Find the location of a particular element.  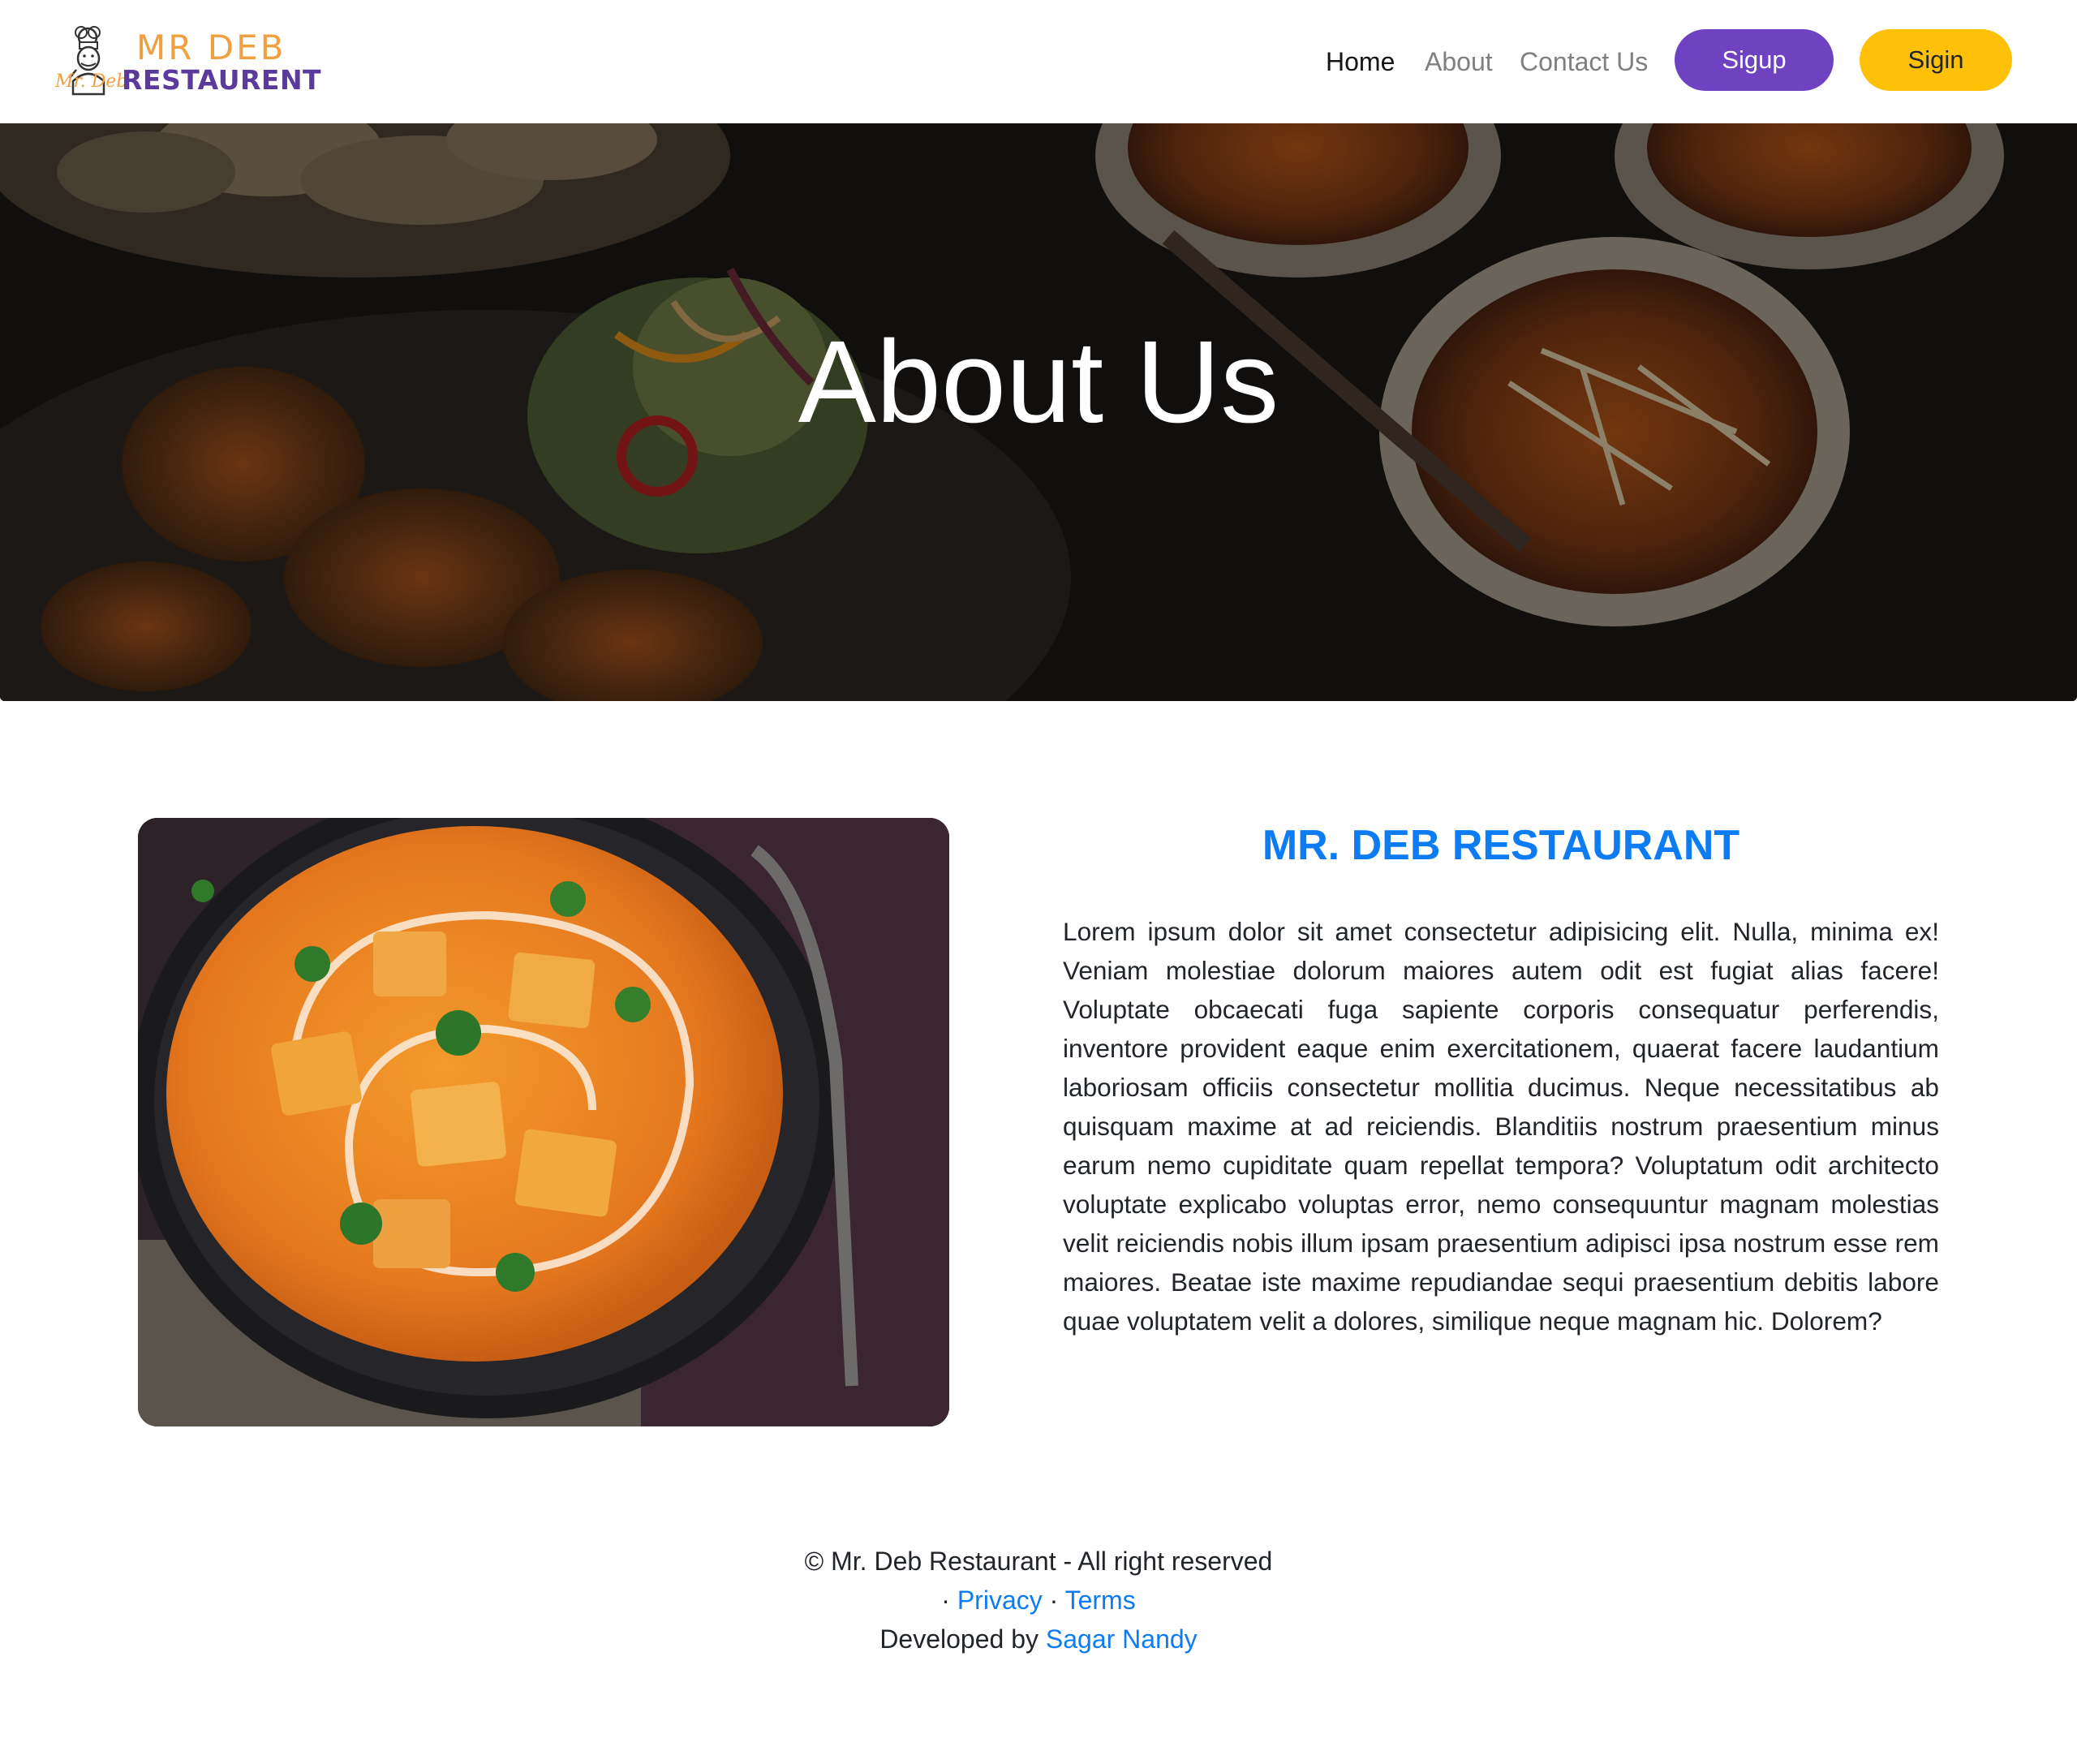

signin-button: Sigin is located at coordinates (1936, 60).